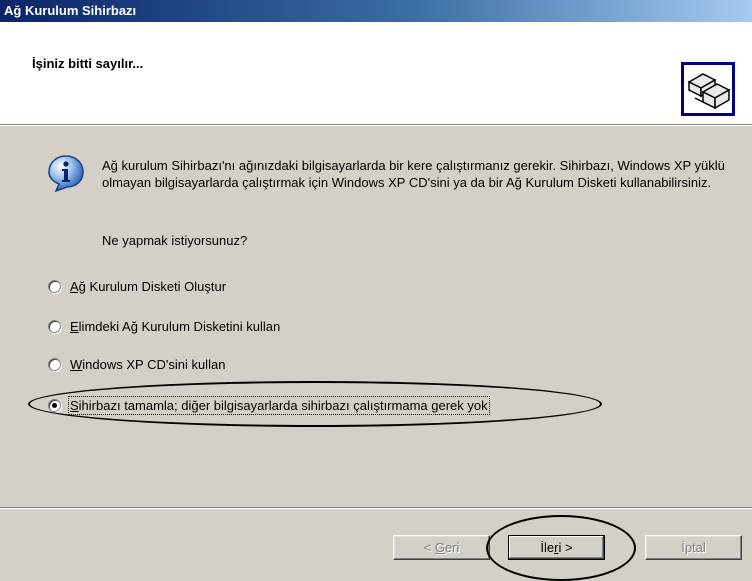  What do you see at coordinates (693, 547) in the screenshot?
I see `cancel-button: İptal` at bounding box center [693, 547].